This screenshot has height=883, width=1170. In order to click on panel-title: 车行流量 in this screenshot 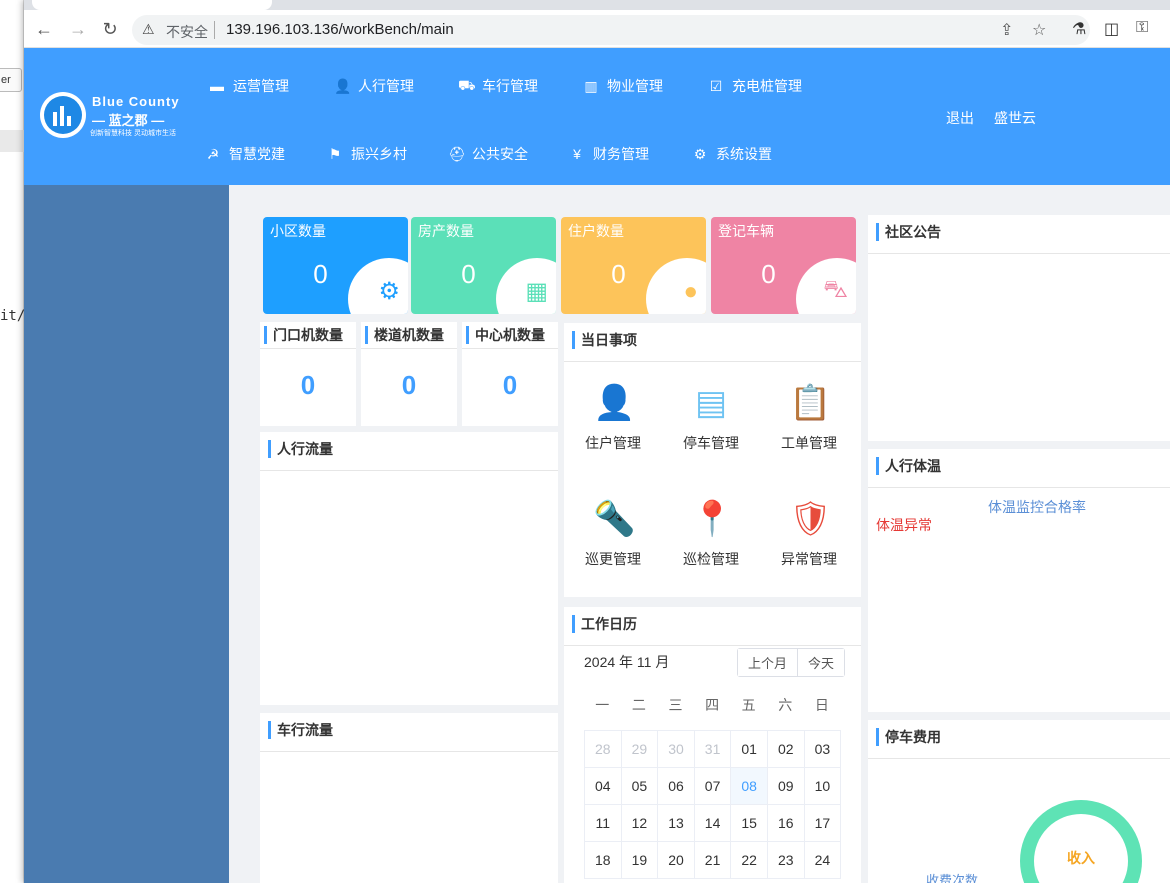, I will do `click(300, 730)`.